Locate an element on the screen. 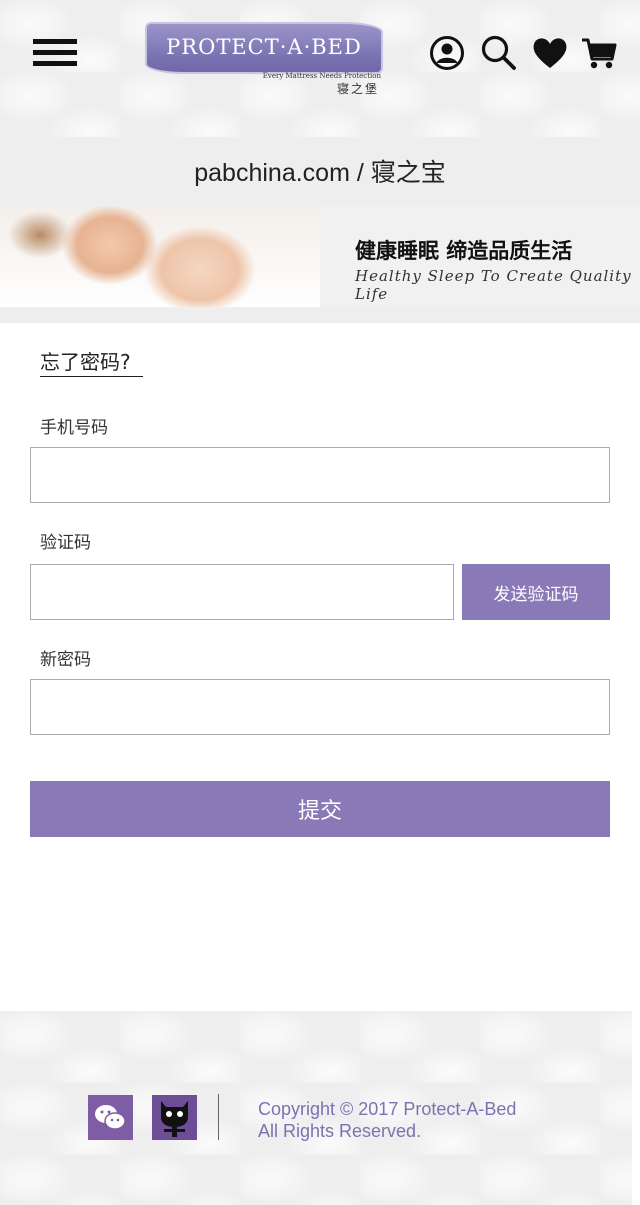  account-button is located at coordinates (447, 53).